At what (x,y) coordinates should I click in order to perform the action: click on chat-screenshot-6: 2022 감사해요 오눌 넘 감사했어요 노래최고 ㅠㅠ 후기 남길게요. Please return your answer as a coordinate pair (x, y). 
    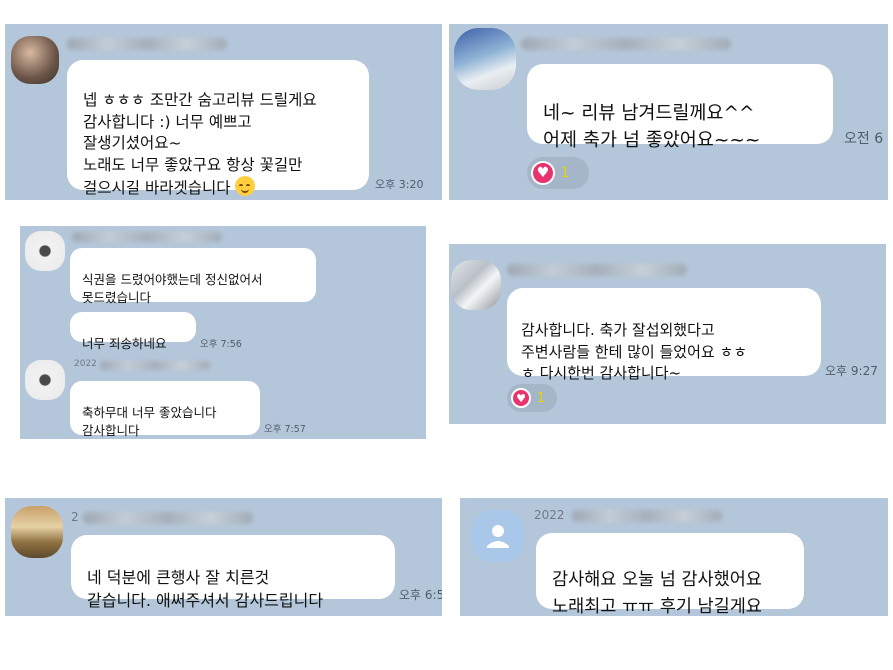
    Looking at the image, I should click on (674, 557).